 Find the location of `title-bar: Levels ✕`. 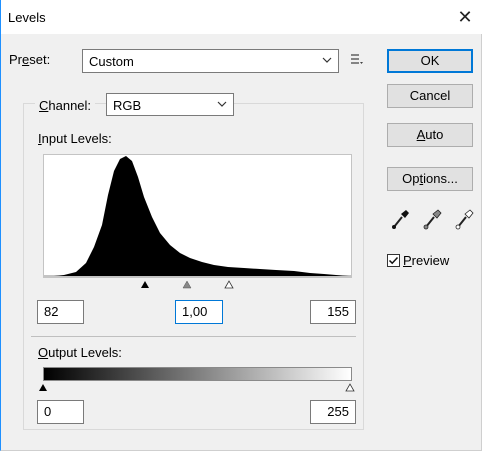

title-bar: Levels ✕ is located at coordinates (241, 17).